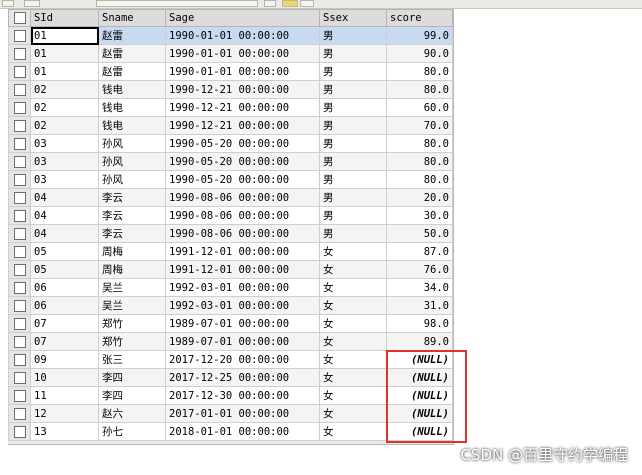  Describe the element at coordinates (419, 269) in the screenshot. I see `cell-score: 76.0` at that location.